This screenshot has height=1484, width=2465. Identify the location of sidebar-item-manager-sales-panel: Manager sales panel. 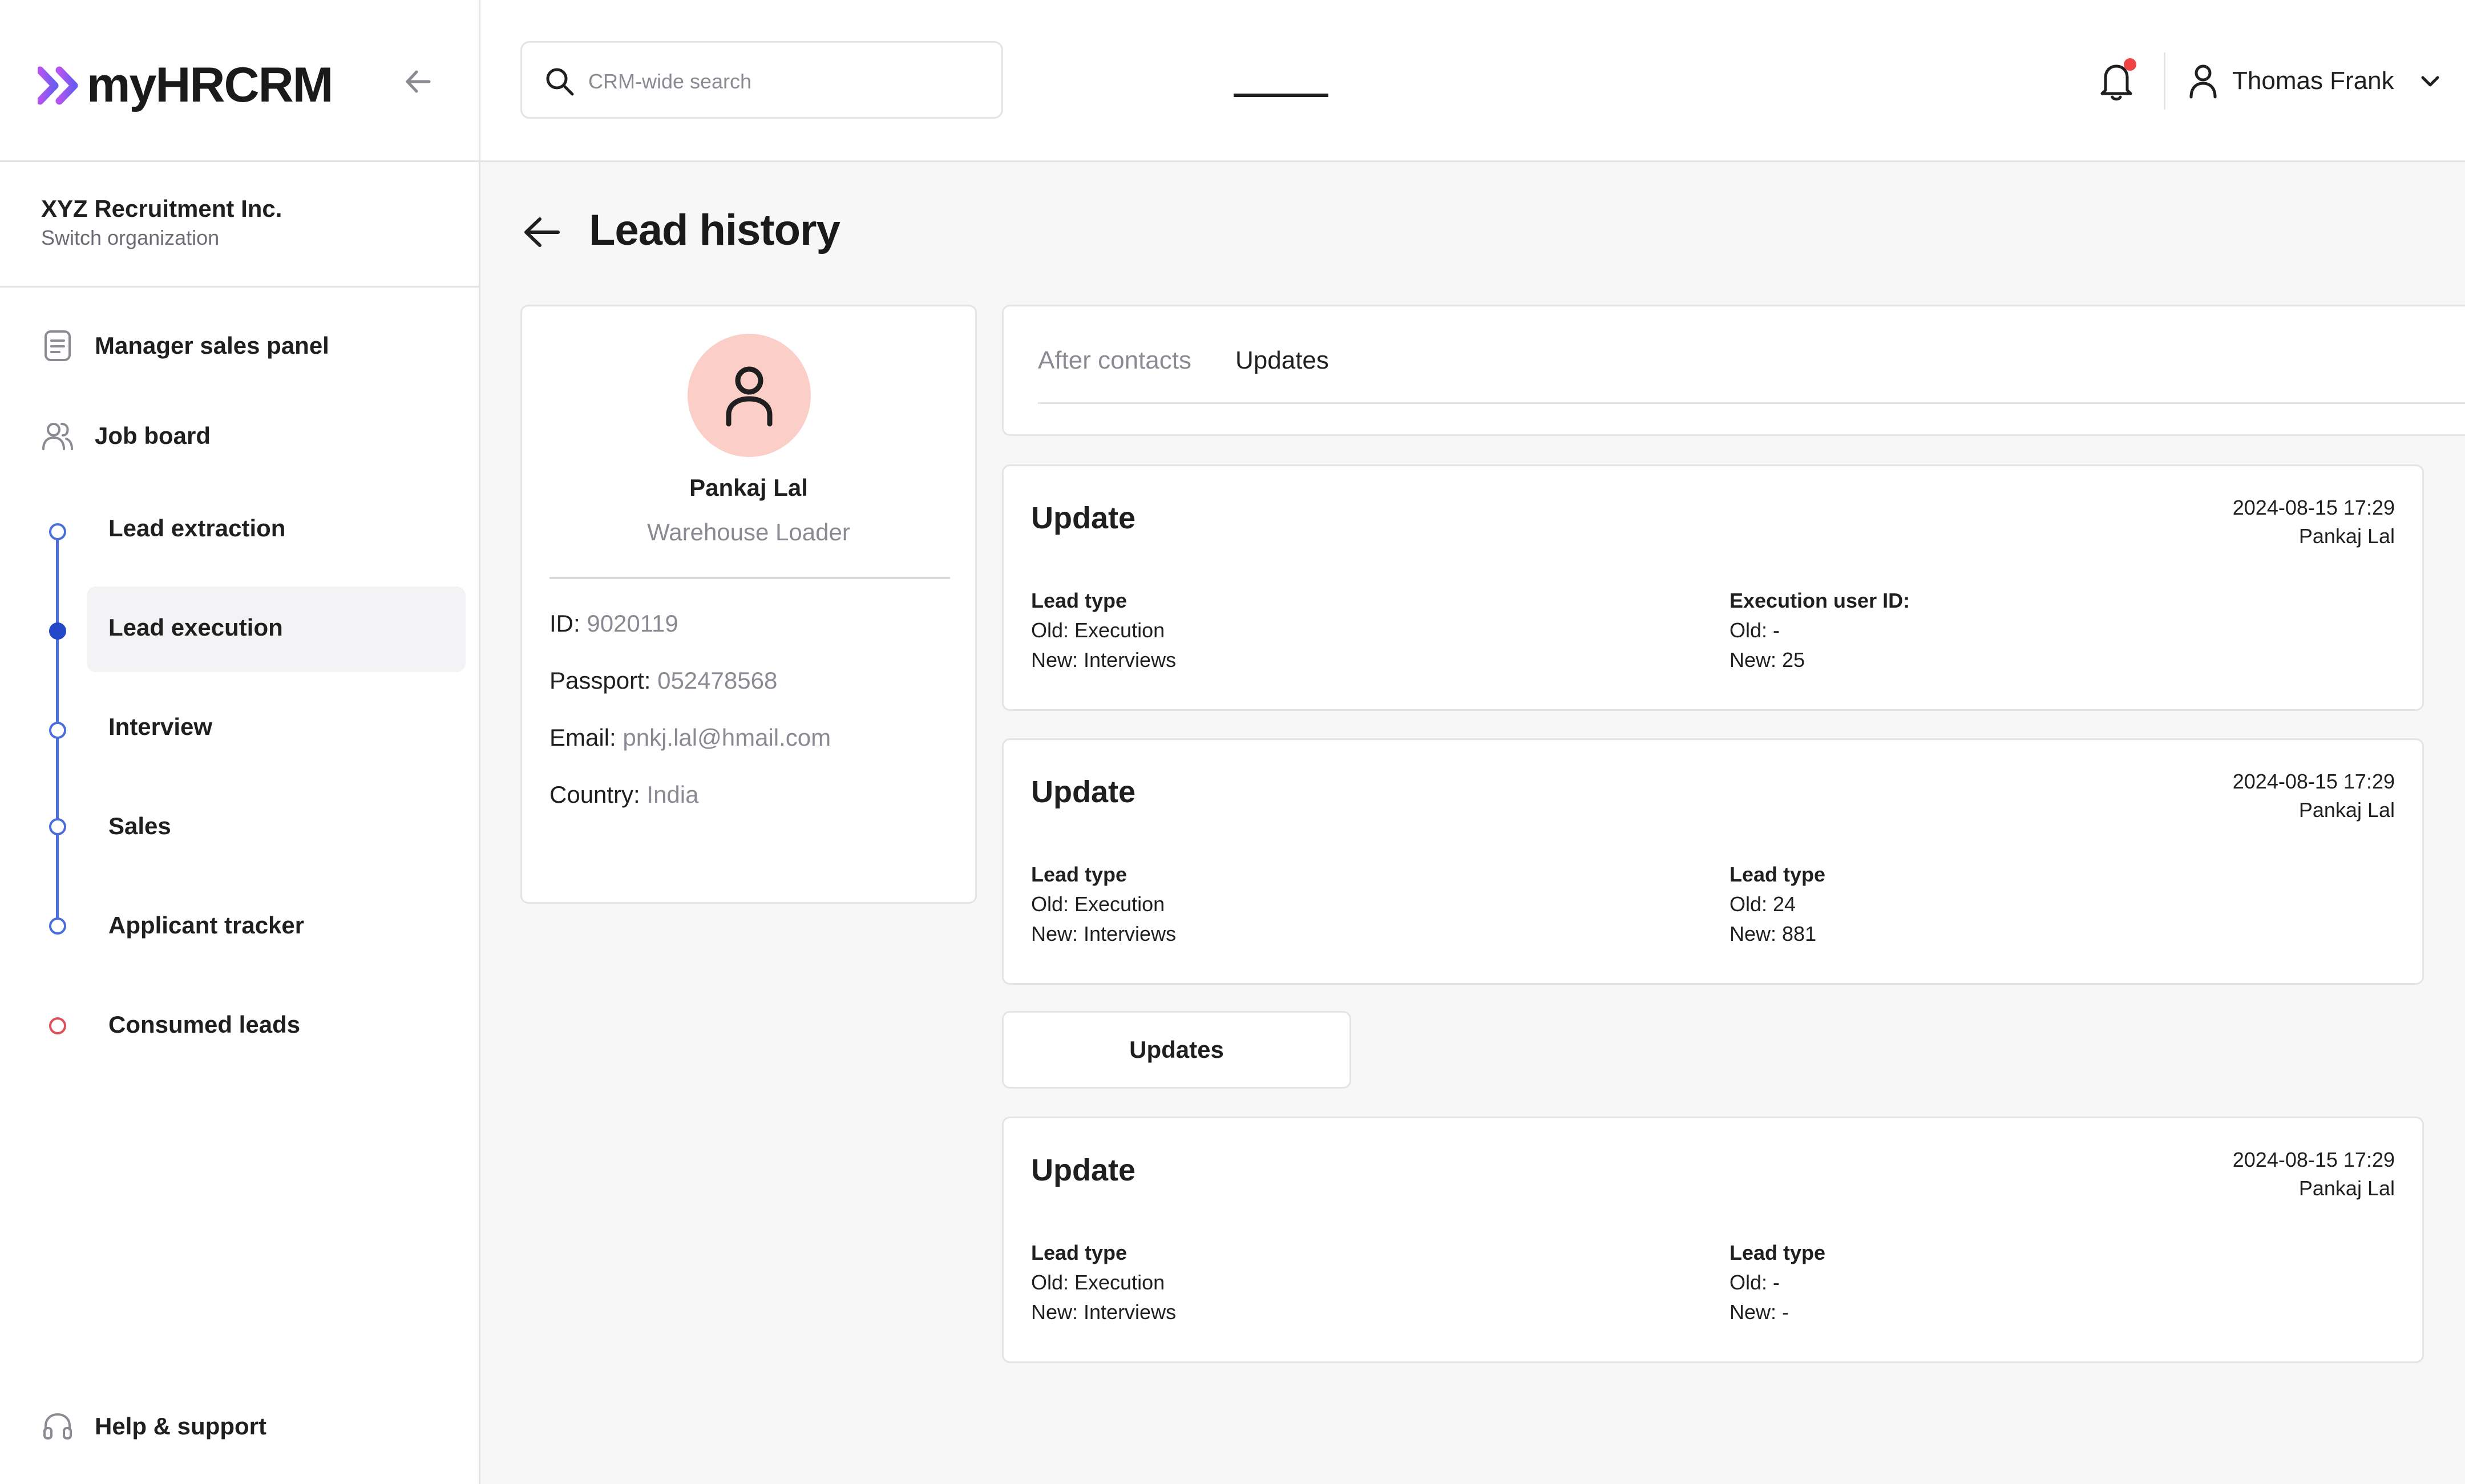
(185, 345).